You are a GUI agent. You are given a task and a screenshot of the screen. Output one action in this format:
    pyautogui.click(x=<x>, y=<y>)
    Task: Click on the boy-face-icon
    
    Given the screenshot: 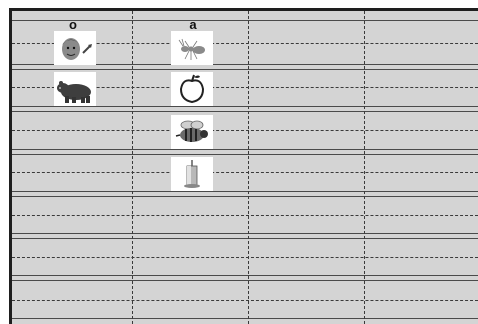 What is the action you would take?
    pyautogui.click(x=77, y=49)
    